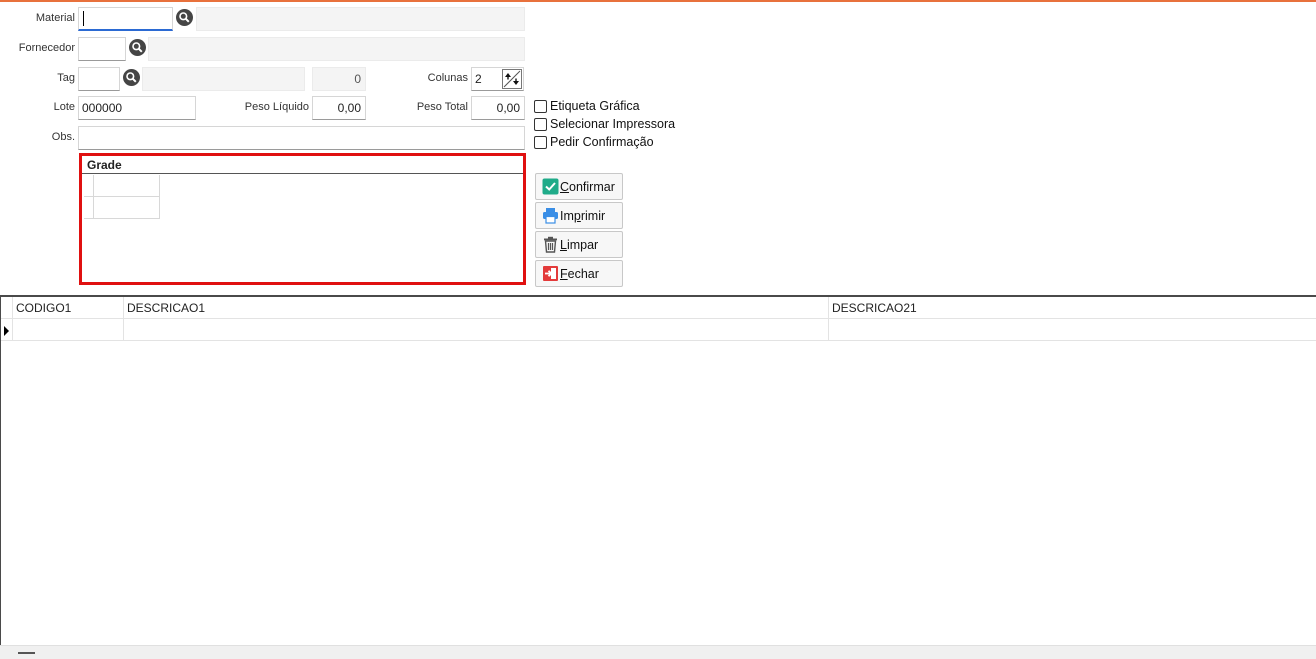  I want to click on current-row-arrow-icon, so click(6, 331).